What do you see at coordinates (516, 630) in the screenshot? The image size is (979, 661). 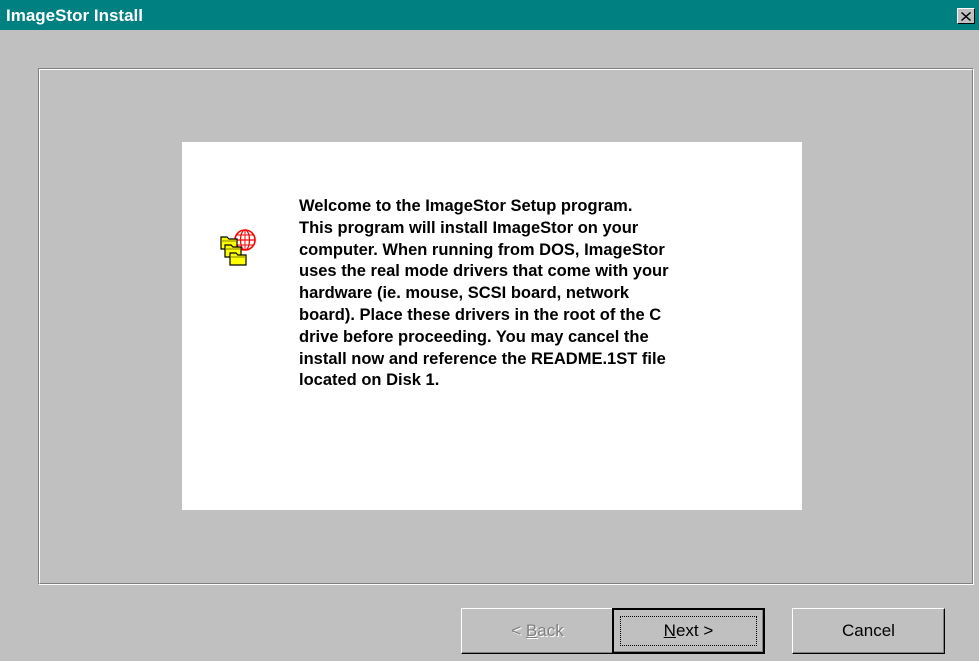 I see `back-arrow: <` at bounding box center [516, 630].